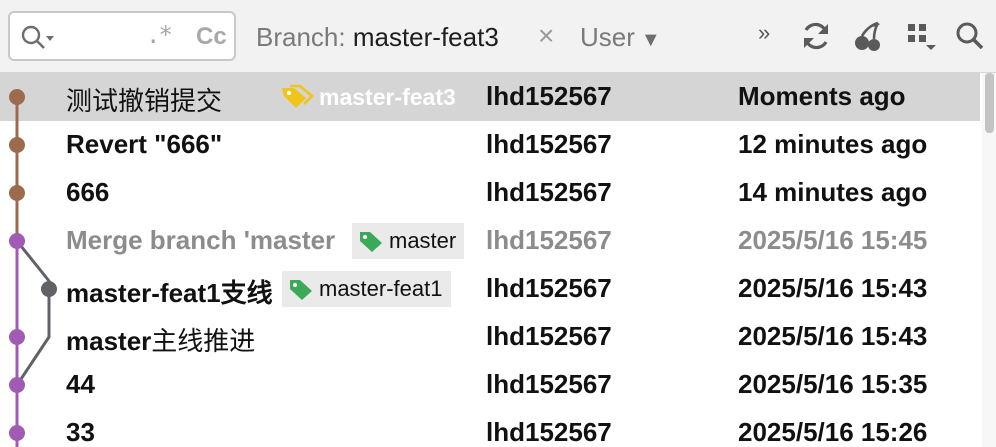  I want to click on search-input: .* Cc, so click(122, 36).